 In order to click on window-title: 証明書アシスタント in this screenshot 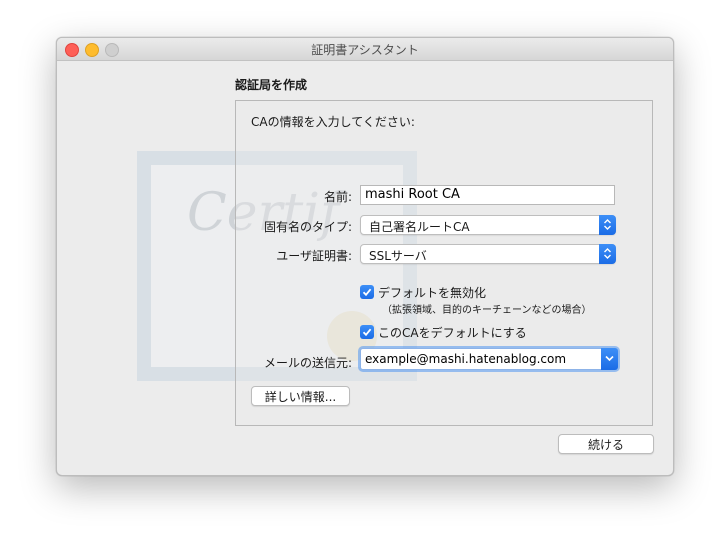, I will do `click(365, 50)`.